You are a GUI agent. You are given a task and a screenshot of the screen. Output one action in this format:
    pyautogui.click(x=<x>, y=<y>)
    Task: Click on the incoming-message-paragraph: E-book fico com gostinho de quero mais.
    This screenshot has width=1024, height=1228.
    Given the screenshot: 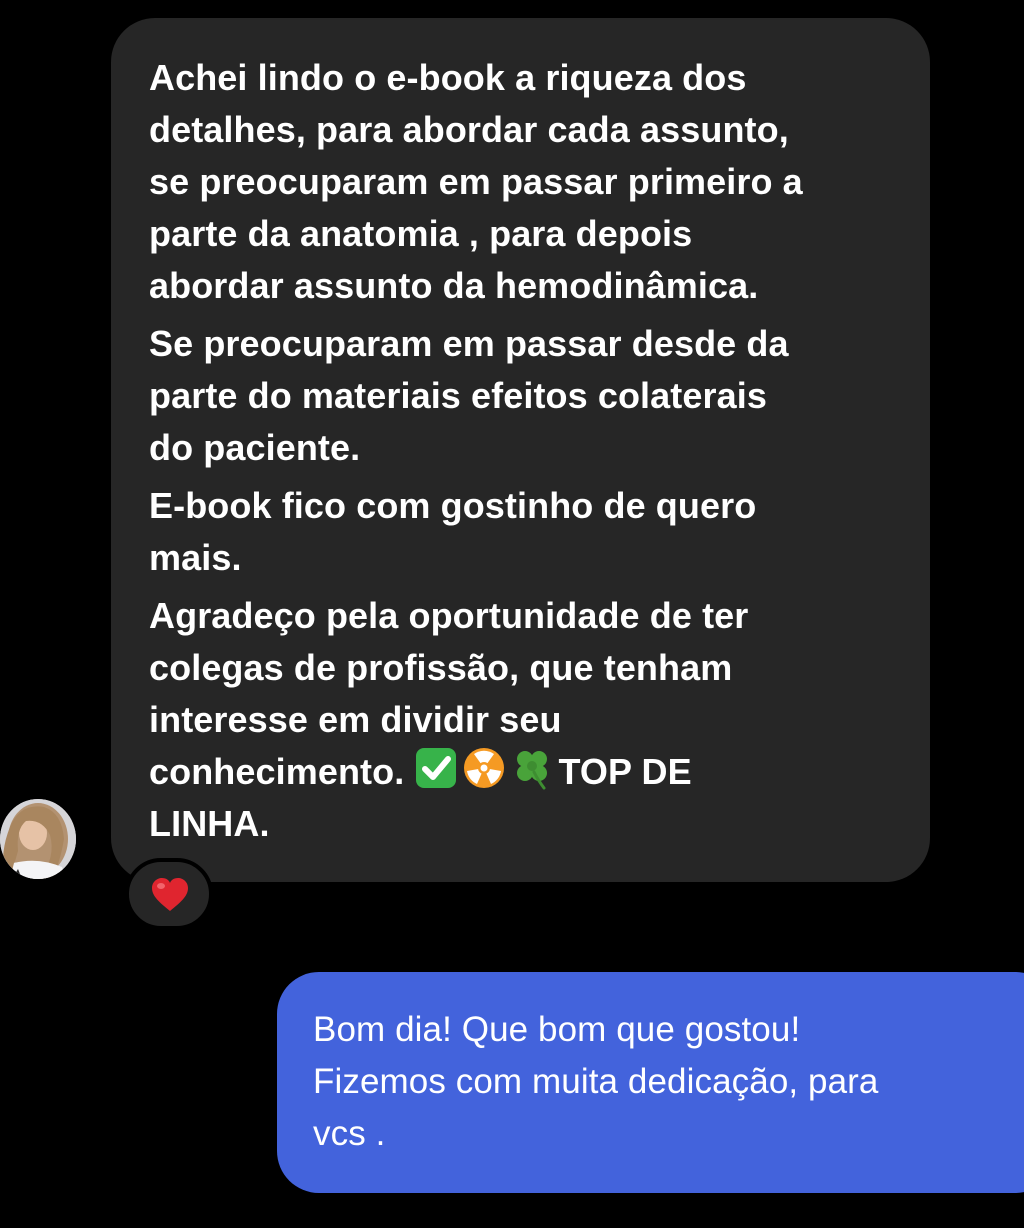 What is the action you would take?
    pyautogui.click(x=453, y=531)
    